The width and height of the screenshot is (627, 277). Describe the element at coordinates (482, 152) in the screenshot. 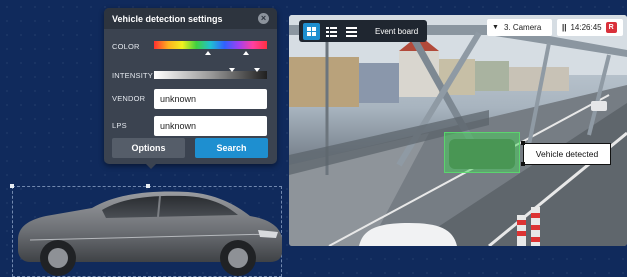

I see `detection-bounding-box` at that location.